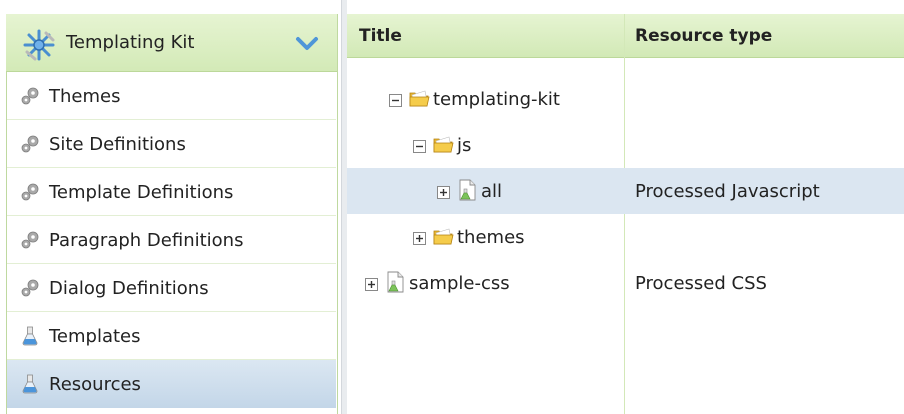 This screenshot has height=414, width=904. What do you see at coordinates (141, 192) in the screenshot?
I see `sidebar-item-label: Template Definitions` at bounding box center [141, 192].